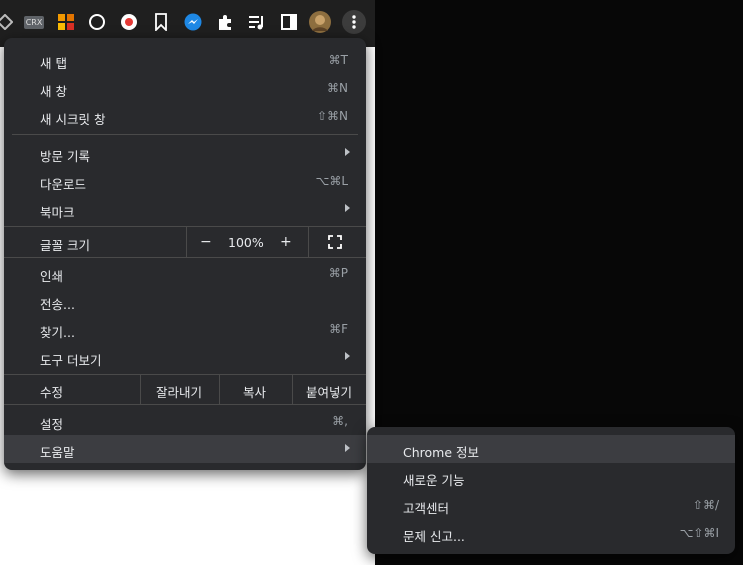 The image size is (743, 565). Describe the element at coordinates (179, 391) in the screenshot. I see `cut-button: 잘라내기` at that location.